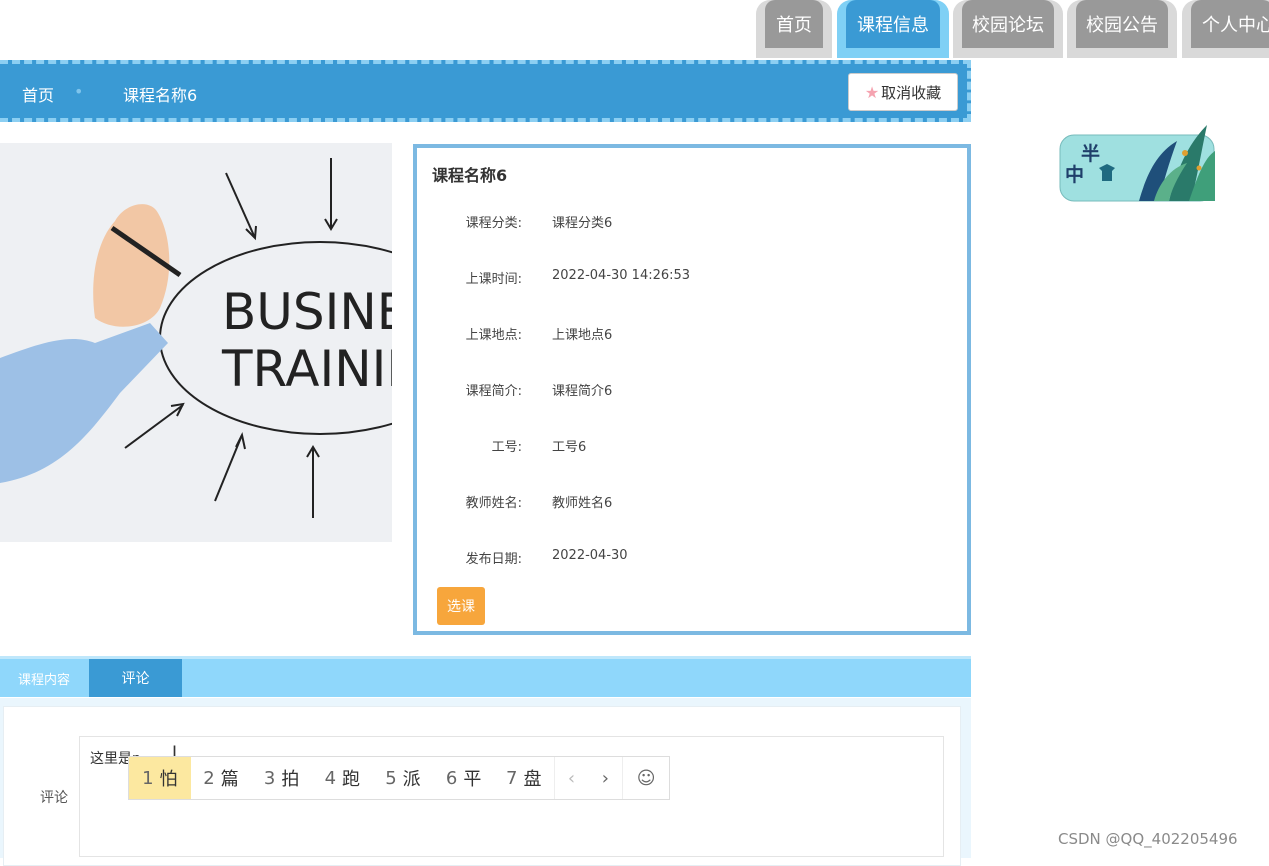  I want to click on field-value-teacher-name: 教师姓名6, so click(582, 503).